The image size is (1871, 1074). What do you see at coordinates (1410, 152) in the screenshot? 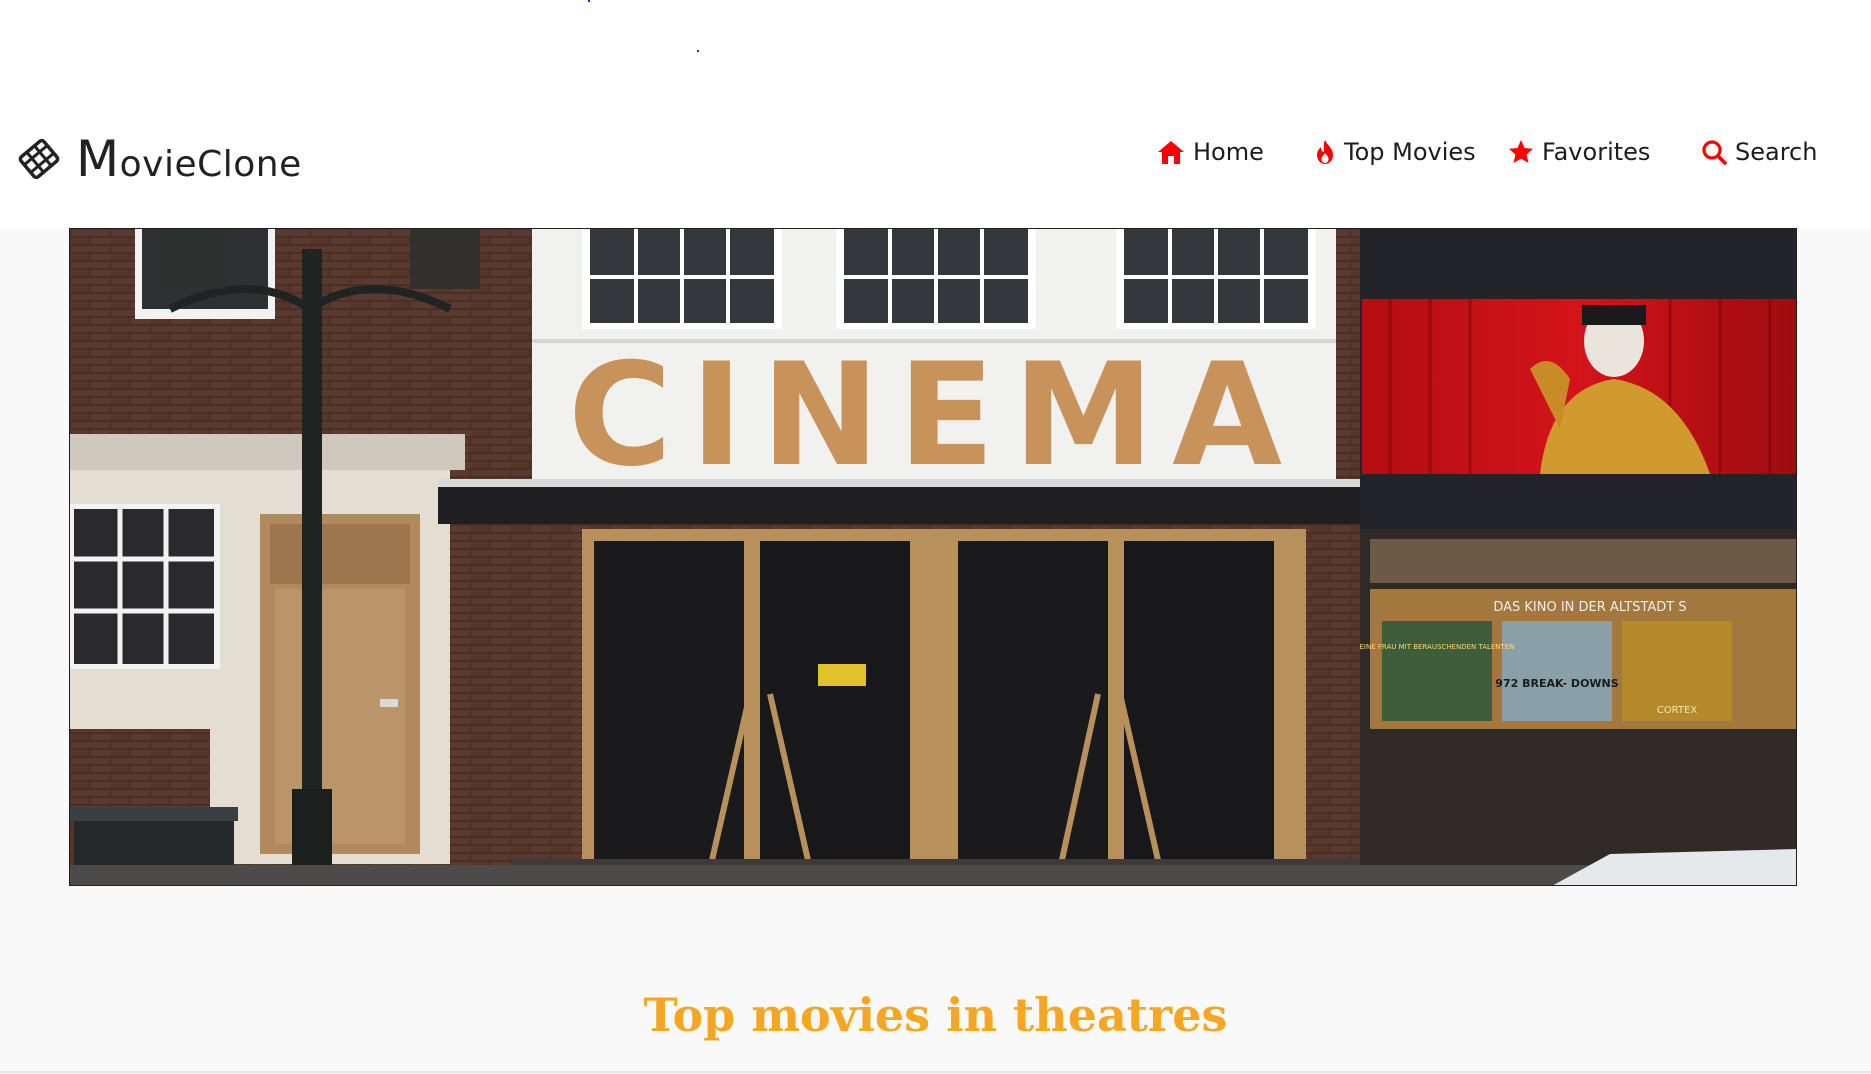
I see `nav-top-movies-label: Top Movies` at bounding box center [1410, 152].